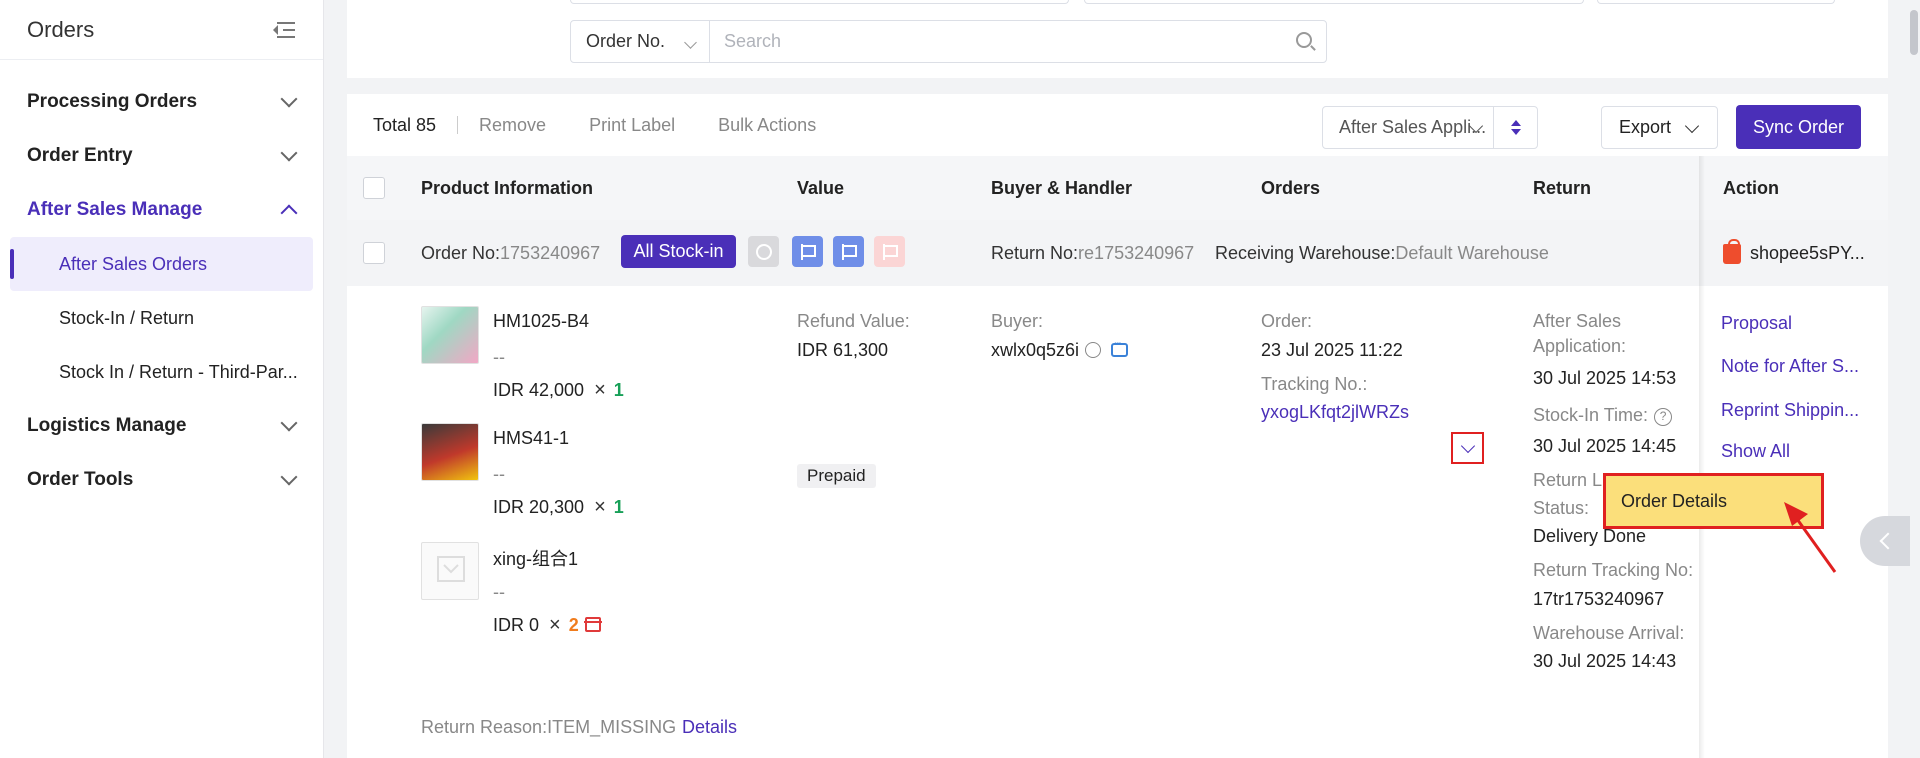  I want to click on side-panel-toggle, so click(1885, 541).